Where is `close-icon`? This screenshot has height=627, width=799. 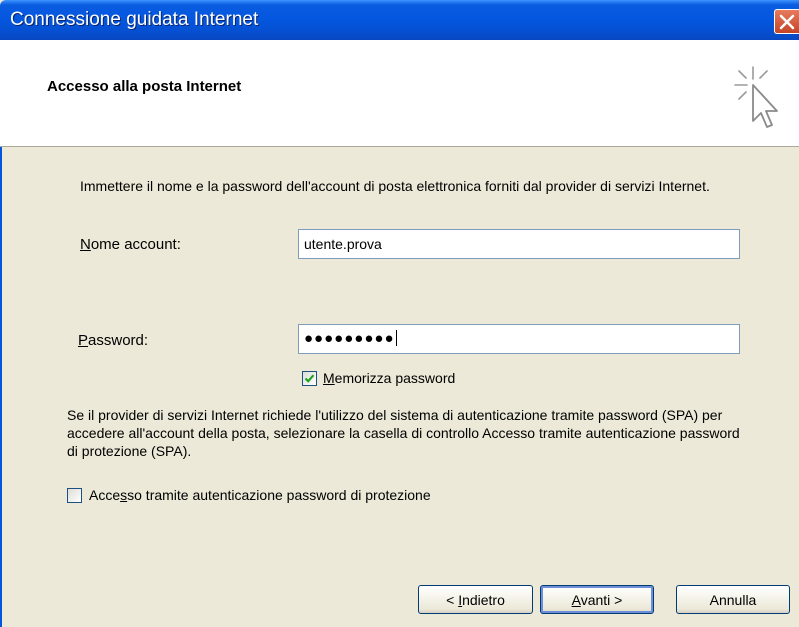 close-icon is located at coordinates (787, 22).